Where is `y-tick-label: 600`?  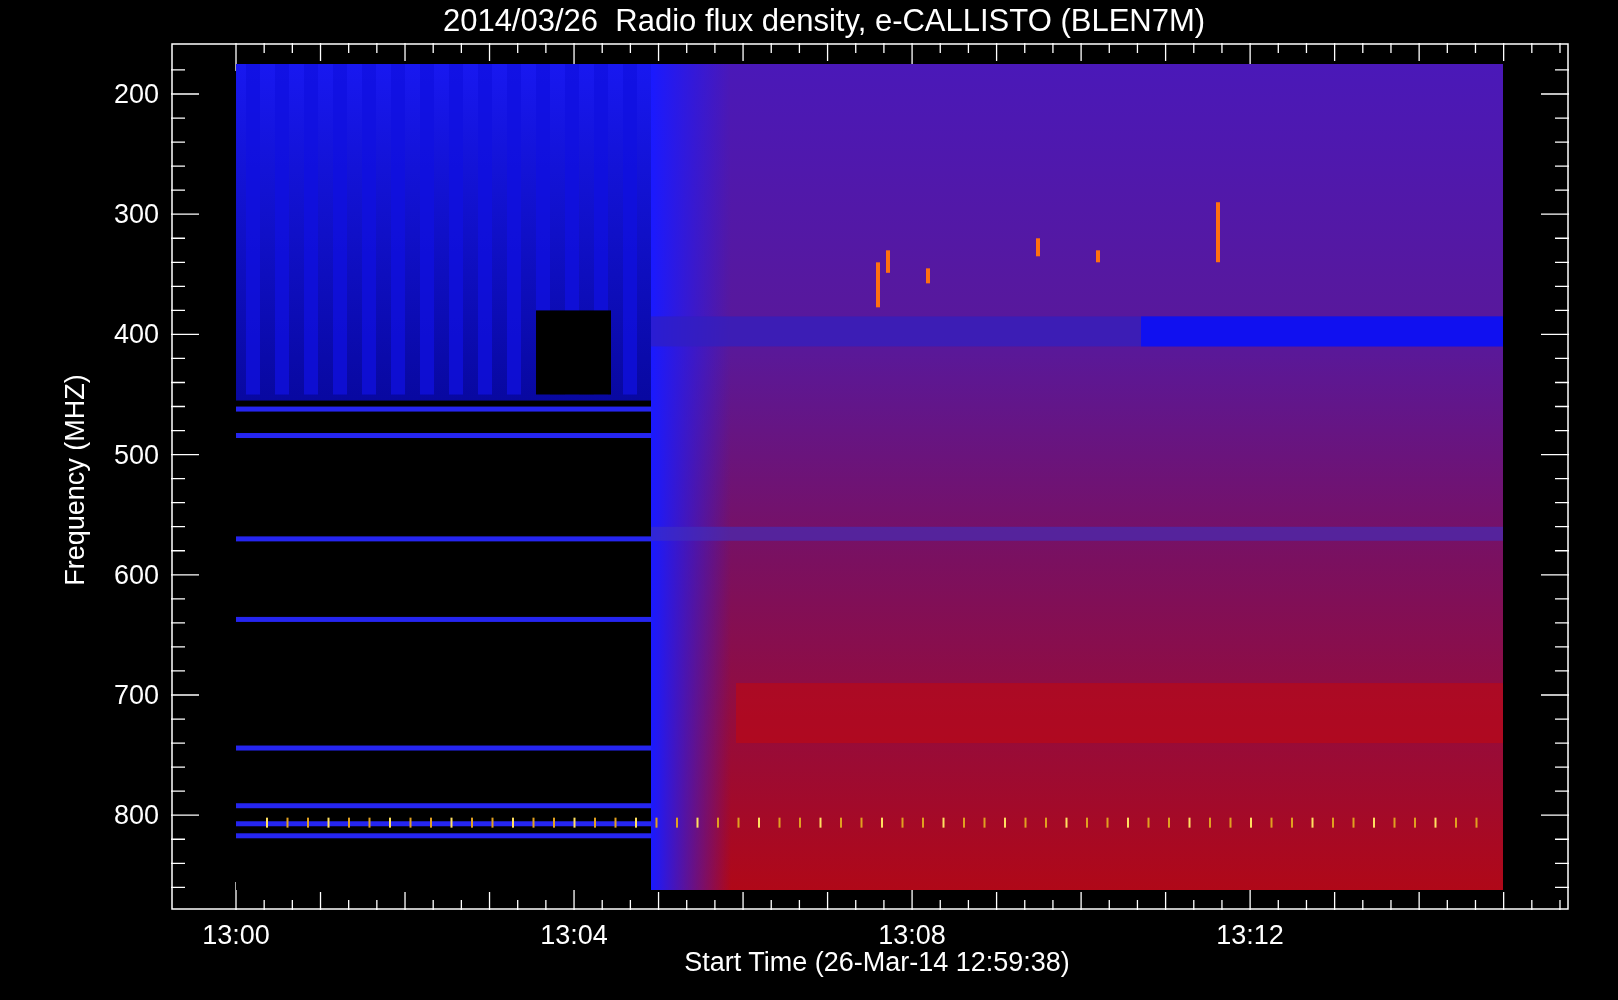 y-tick-label: 600 is located at coordinates (136, 574).